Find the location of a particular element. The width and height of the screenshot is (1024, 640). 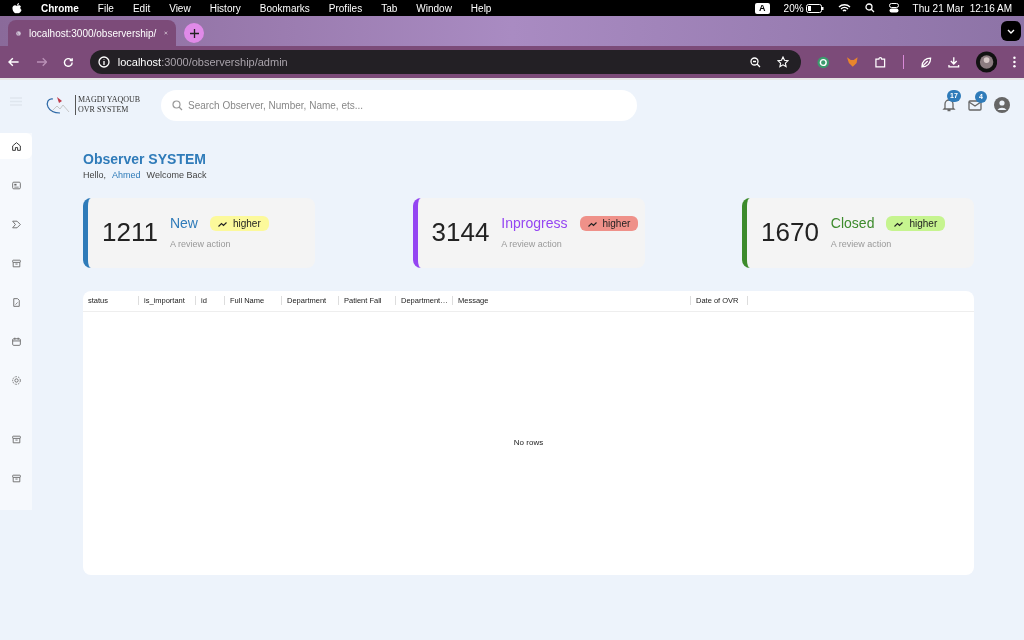

profile-avatar is located at coordinates (986, 62).